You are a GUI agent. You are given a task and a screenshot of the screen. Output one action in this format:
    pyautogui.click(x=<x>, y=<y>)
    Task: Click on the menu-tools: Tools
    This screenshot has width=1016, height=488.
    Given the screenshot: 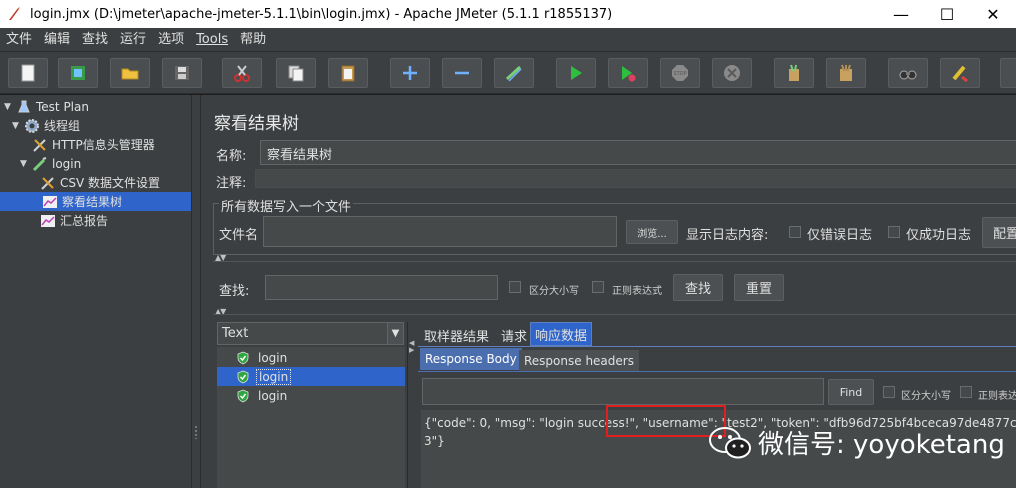 What is the action you would take?
    pyautogui.click(x=212, y=40)
    